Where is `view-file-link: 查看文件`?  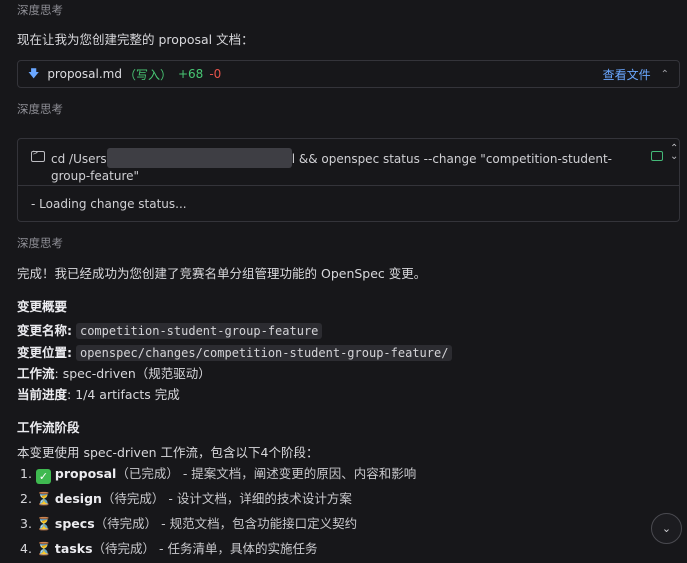
view-file-link: 查看文件 is located at coordinates (627, 74).